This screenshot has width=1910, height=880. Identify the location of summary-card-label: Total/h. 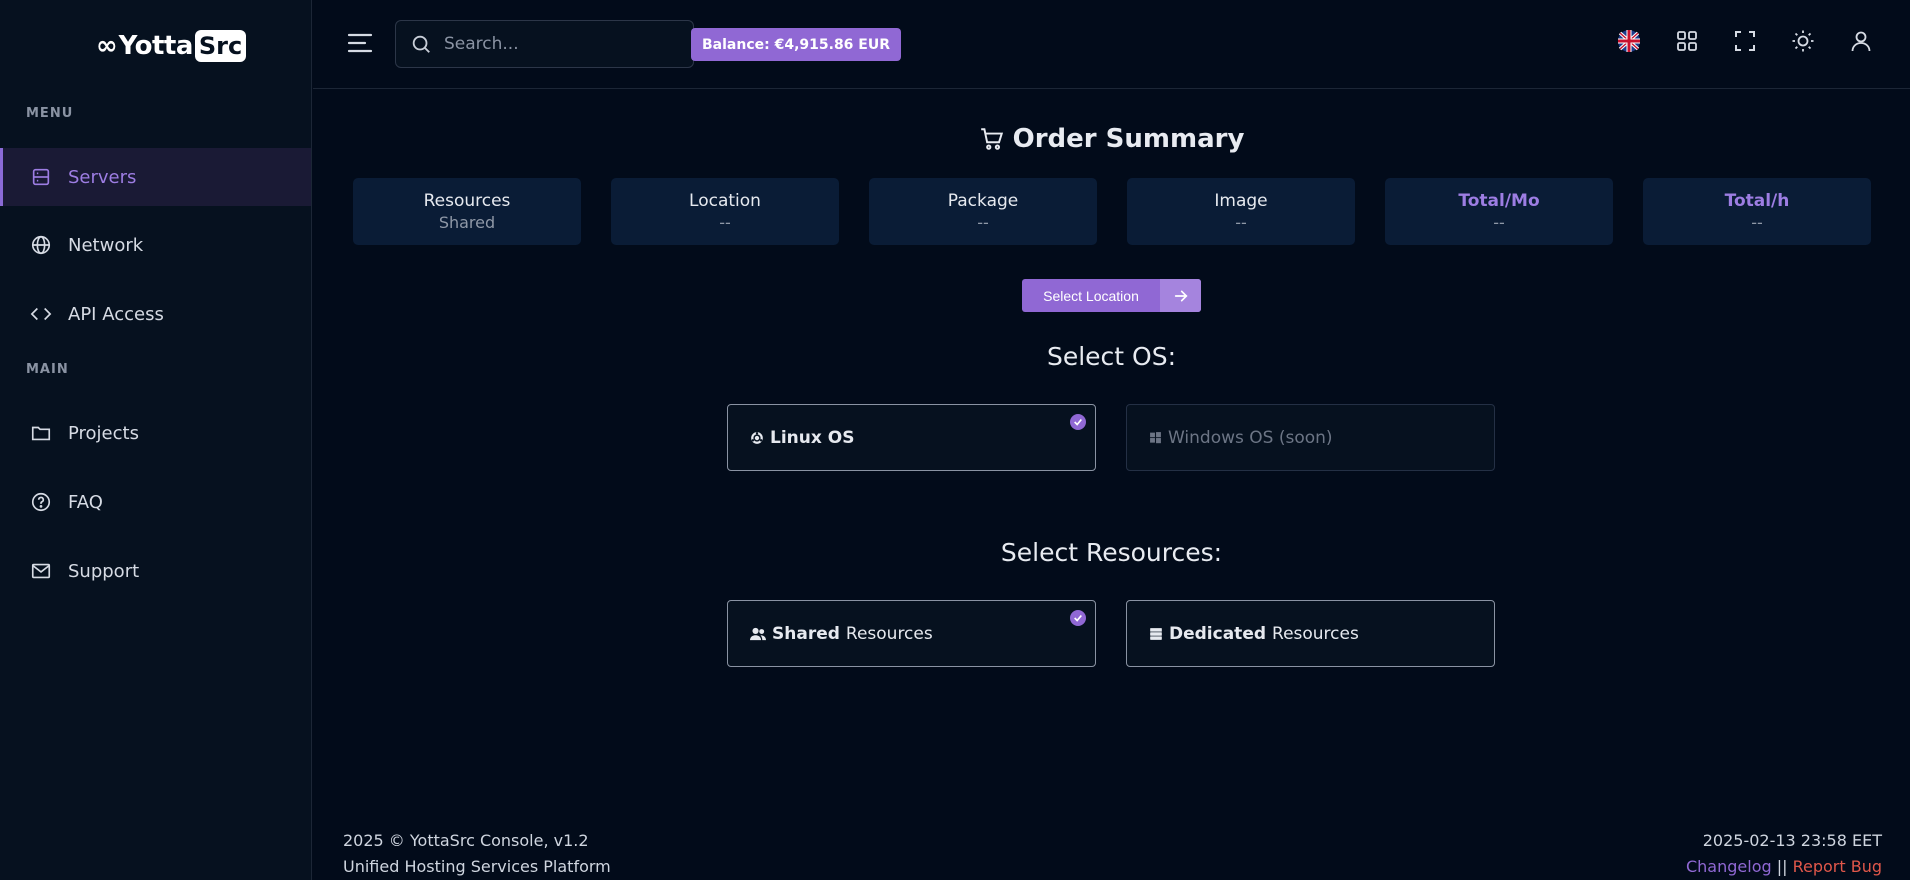
(1757, 201).